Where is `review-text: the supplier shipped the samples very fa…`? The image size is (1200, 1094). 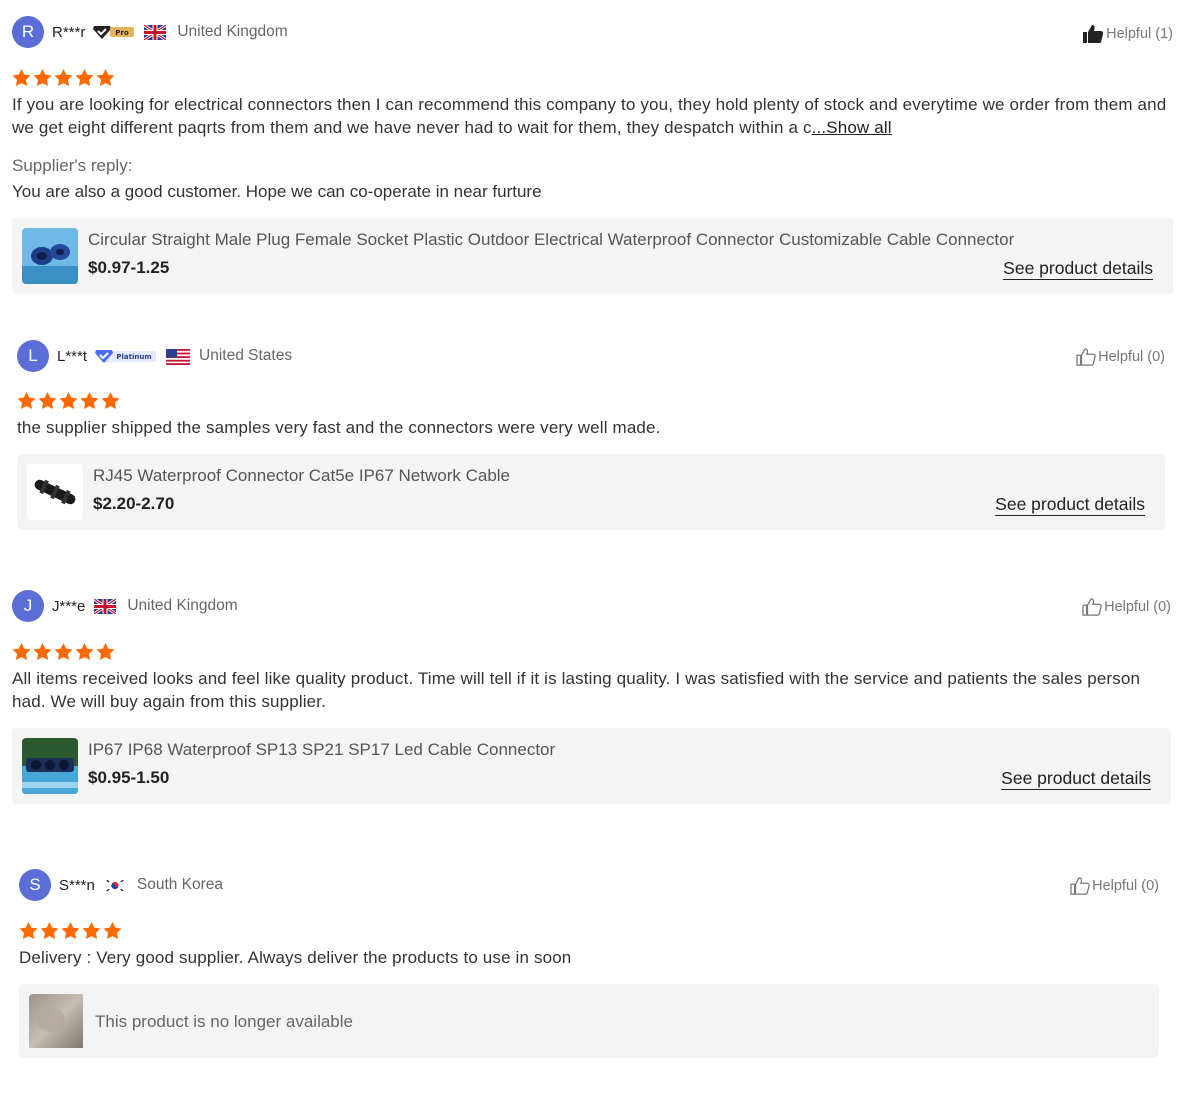
review-text: the supplier shipped the samples very fa… is located at coordinates (339, 427).